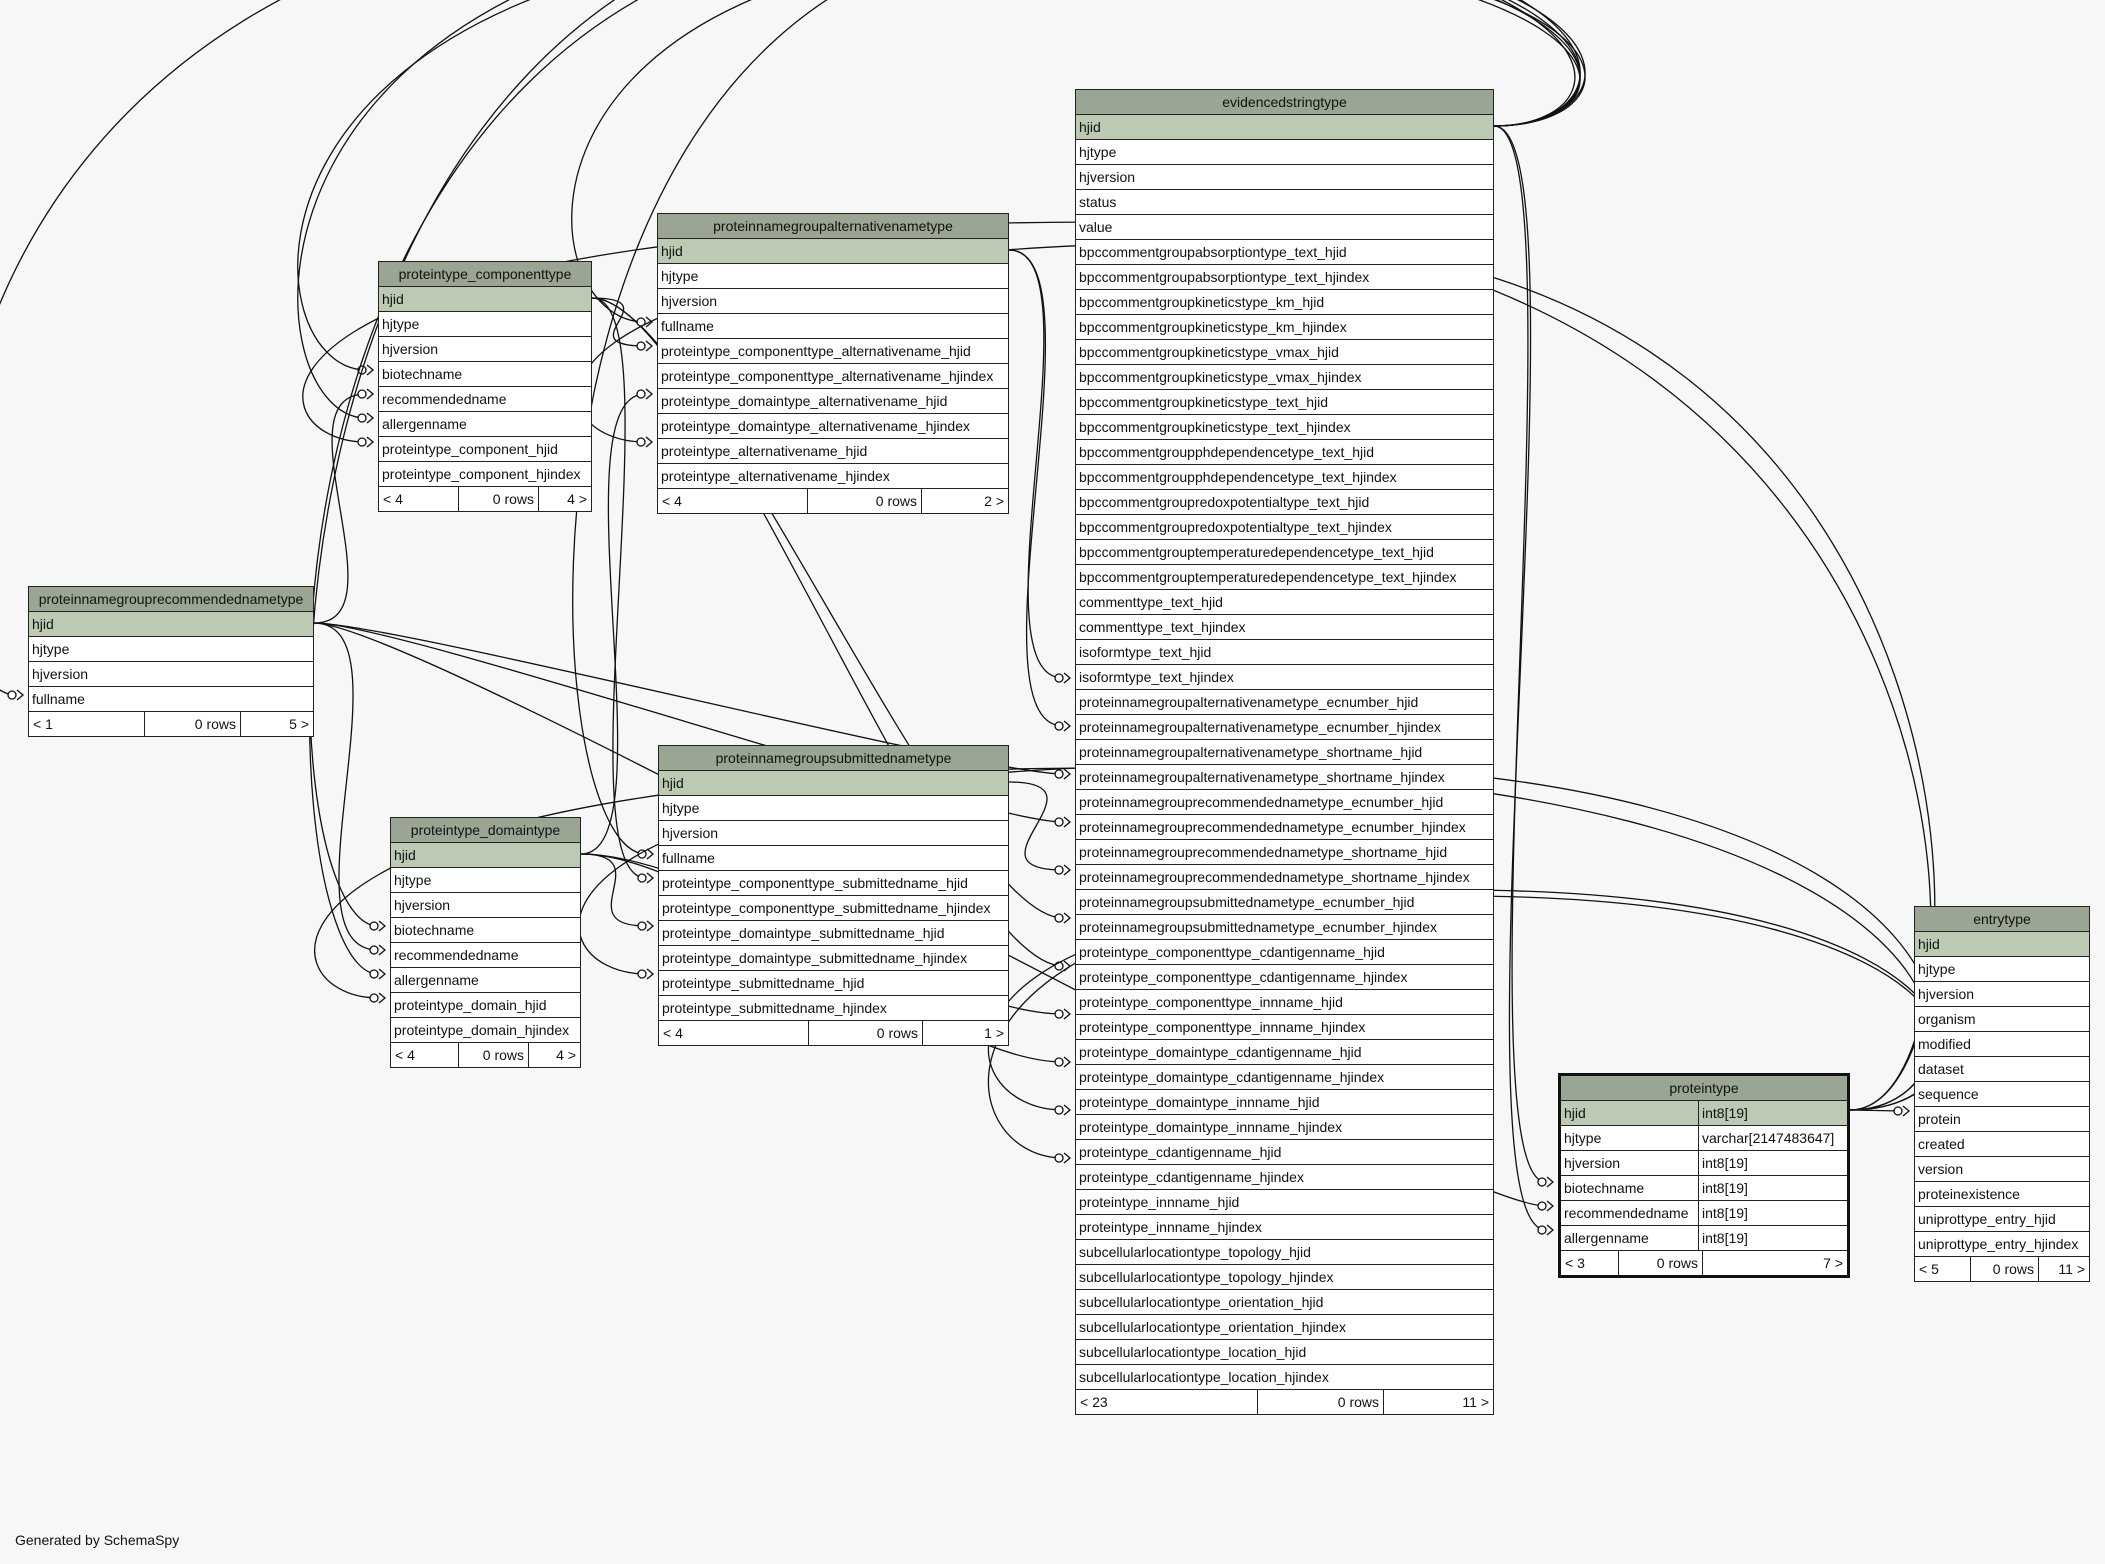 This screenshot has height=1564, width=2105. Describe the element at coordinates (833, 758) in the screenshot. I see `table-title: proteinnamegroupsubmittednametype` at that location.